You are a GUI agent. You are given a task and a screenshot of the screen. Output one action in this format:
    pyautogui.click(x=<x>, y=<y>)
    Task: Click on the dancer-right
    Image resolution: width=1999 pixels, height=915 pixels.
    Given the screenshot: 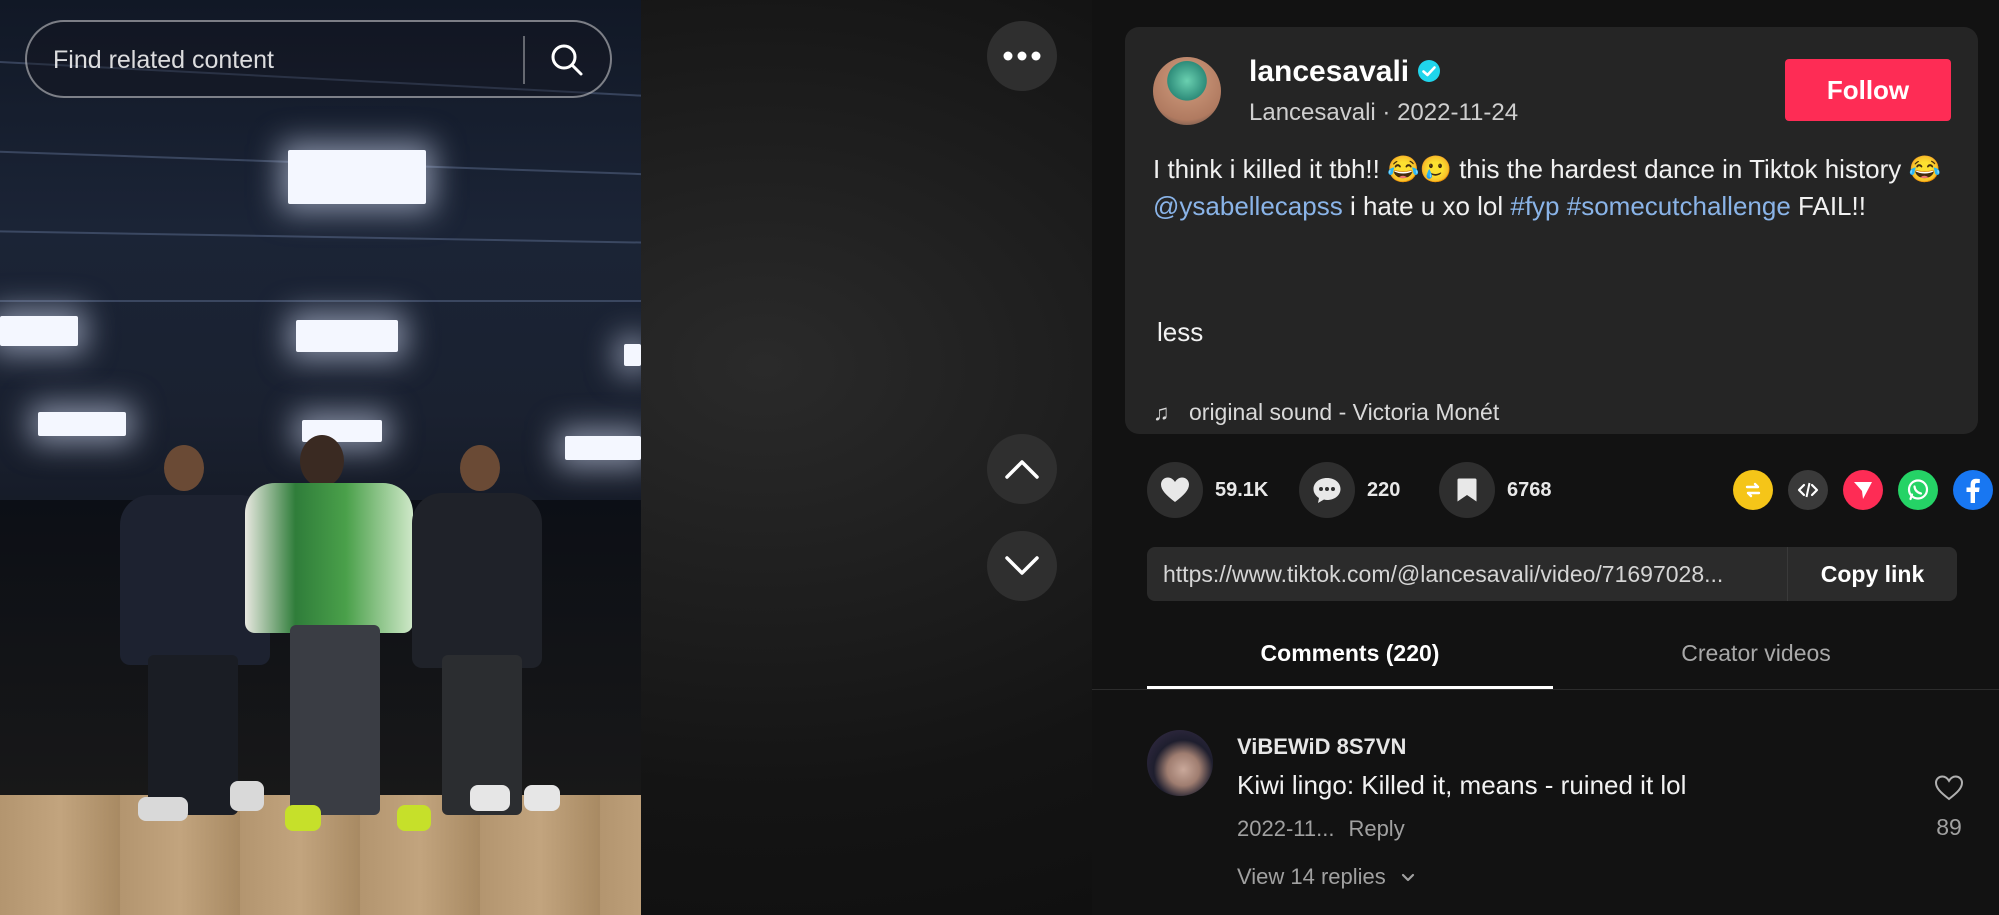 What is the action you would take?
    pyautogui.click(x=487, y=635)
    